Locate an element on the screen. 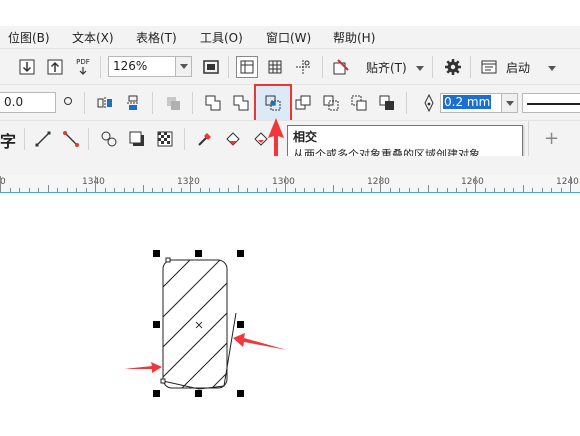 Image resolution: width=580 pixels, height=436 pixels. intersect-button is located at coordinates (273, 103).